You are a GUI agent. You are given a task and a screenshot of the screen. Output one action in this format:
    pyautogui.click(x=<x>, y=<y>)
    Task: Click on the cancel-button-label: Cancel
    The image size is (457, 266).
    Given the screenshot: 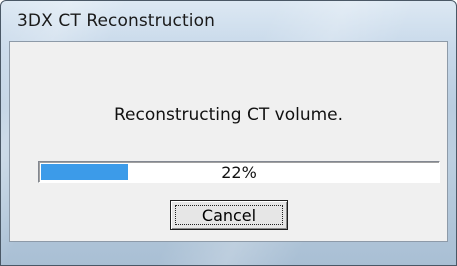 What is the action you would take?
    pyautogui.click(x=229, y=215)
    